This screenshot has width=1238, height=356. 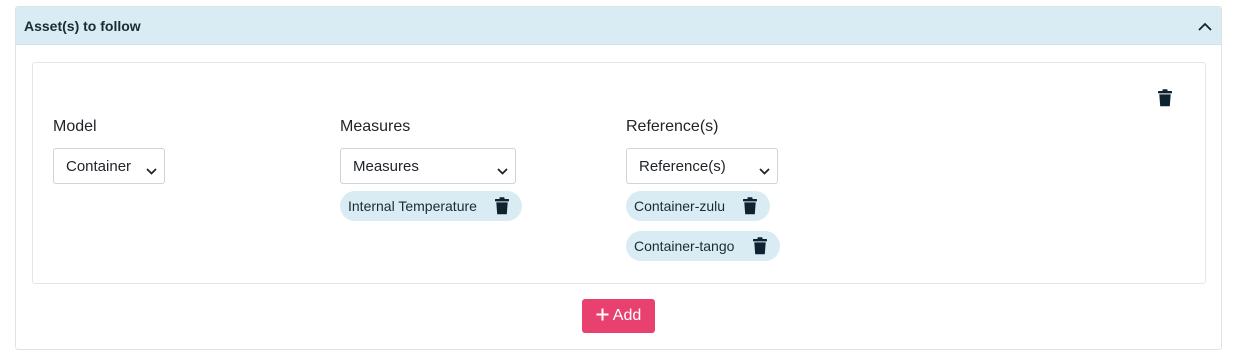 I want to click on measure-chip: Internal Temperature, so click(x=431, y=206).